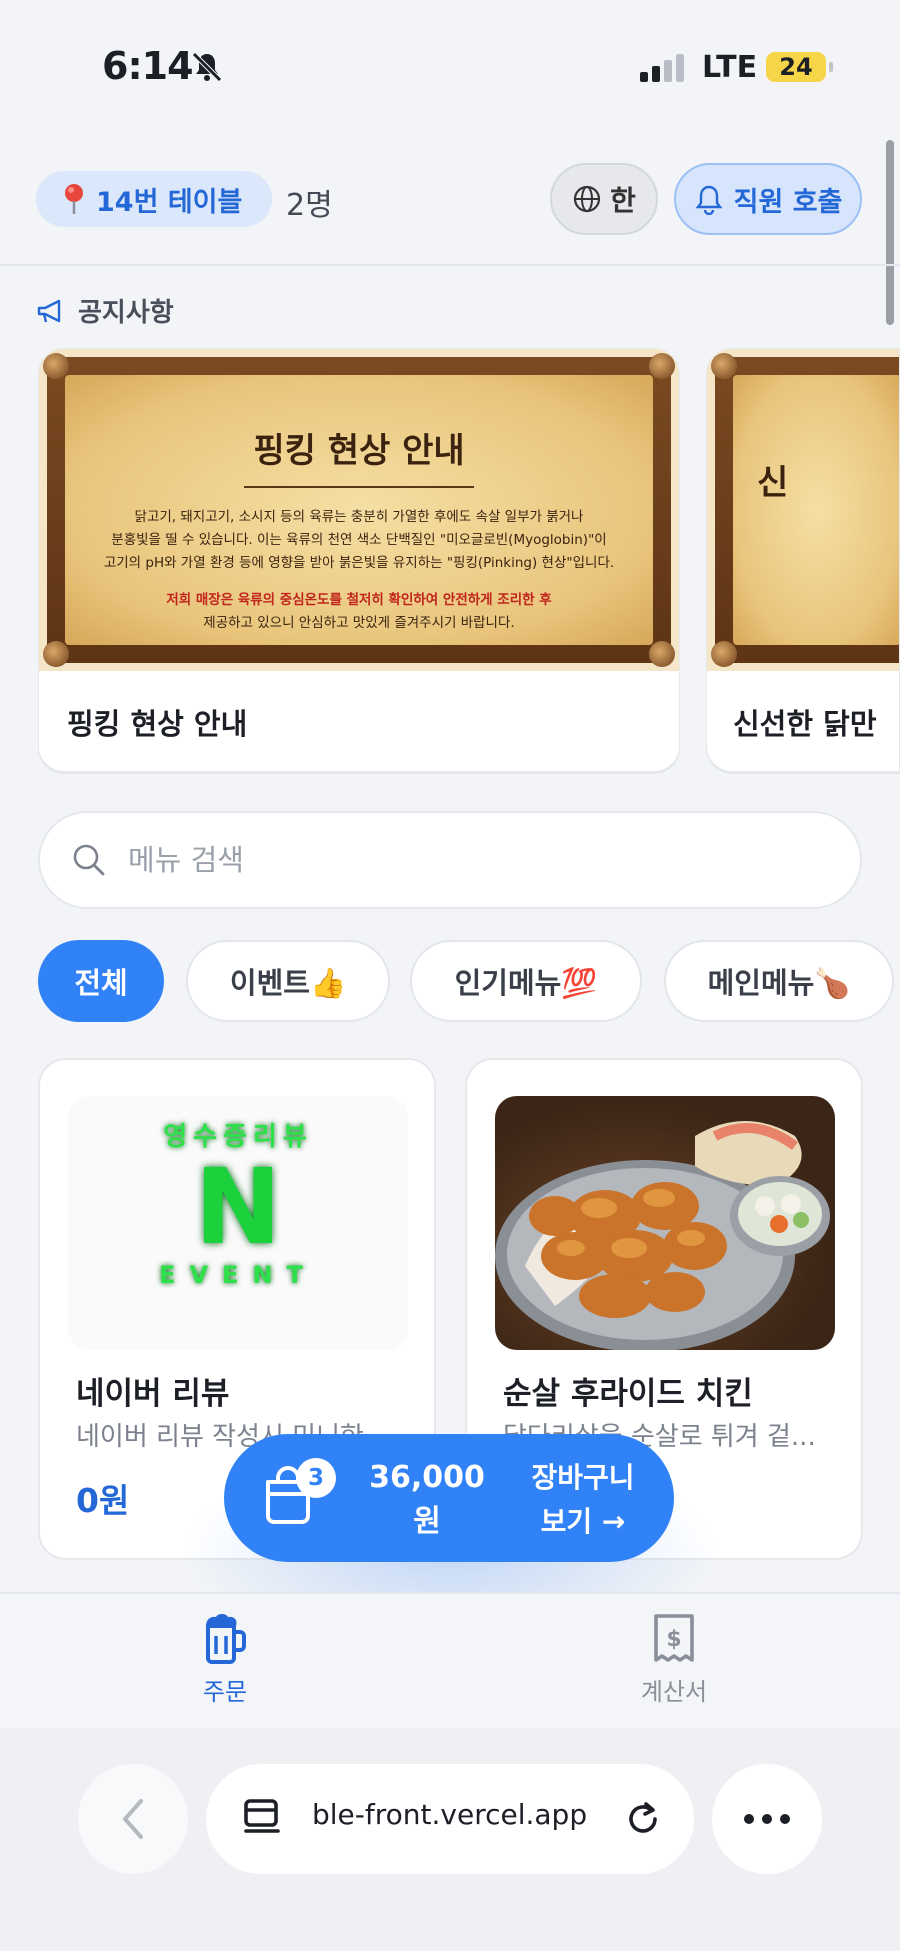 Image resolution: width=900 pixels, height=1951 pixels. What do you see at coordinates (238, 1275) in the screenshot?
I see `product-image-text: EVENT` at bounding box center [238, 1275].